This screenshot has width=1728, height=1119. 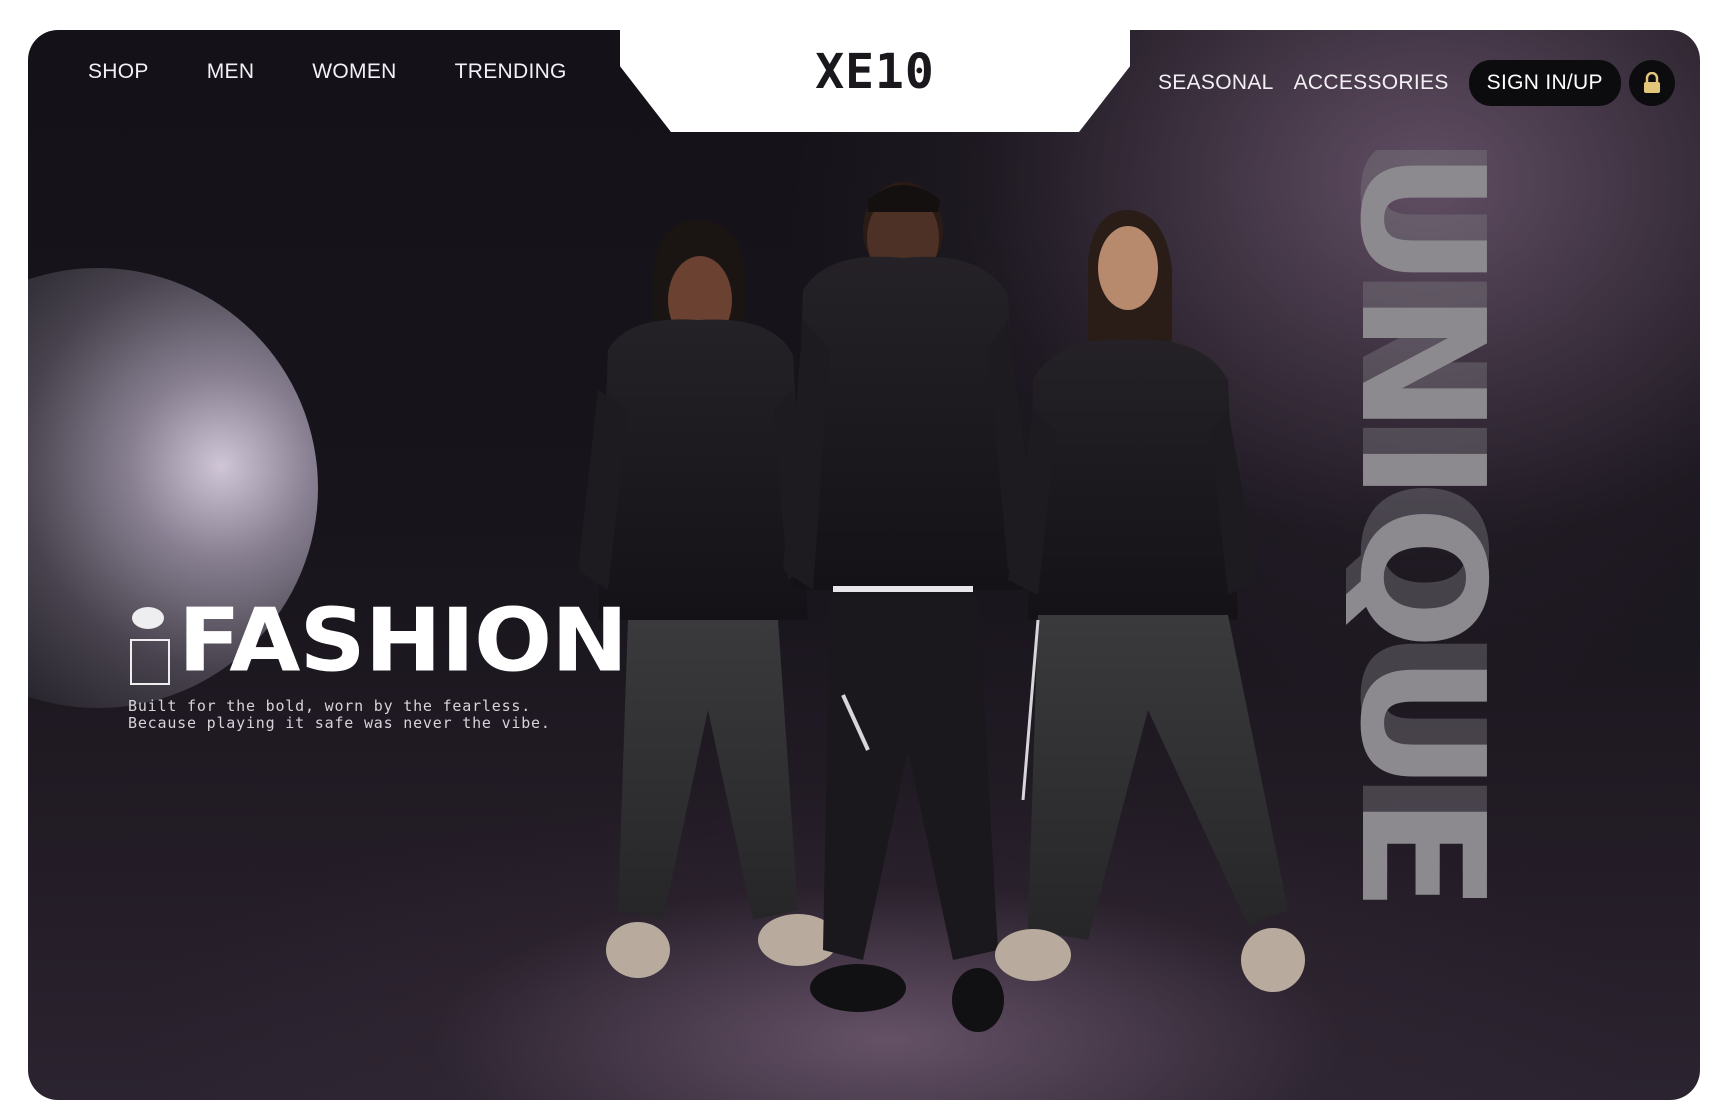 I want to click on model-center, so click(x=910, y=607).